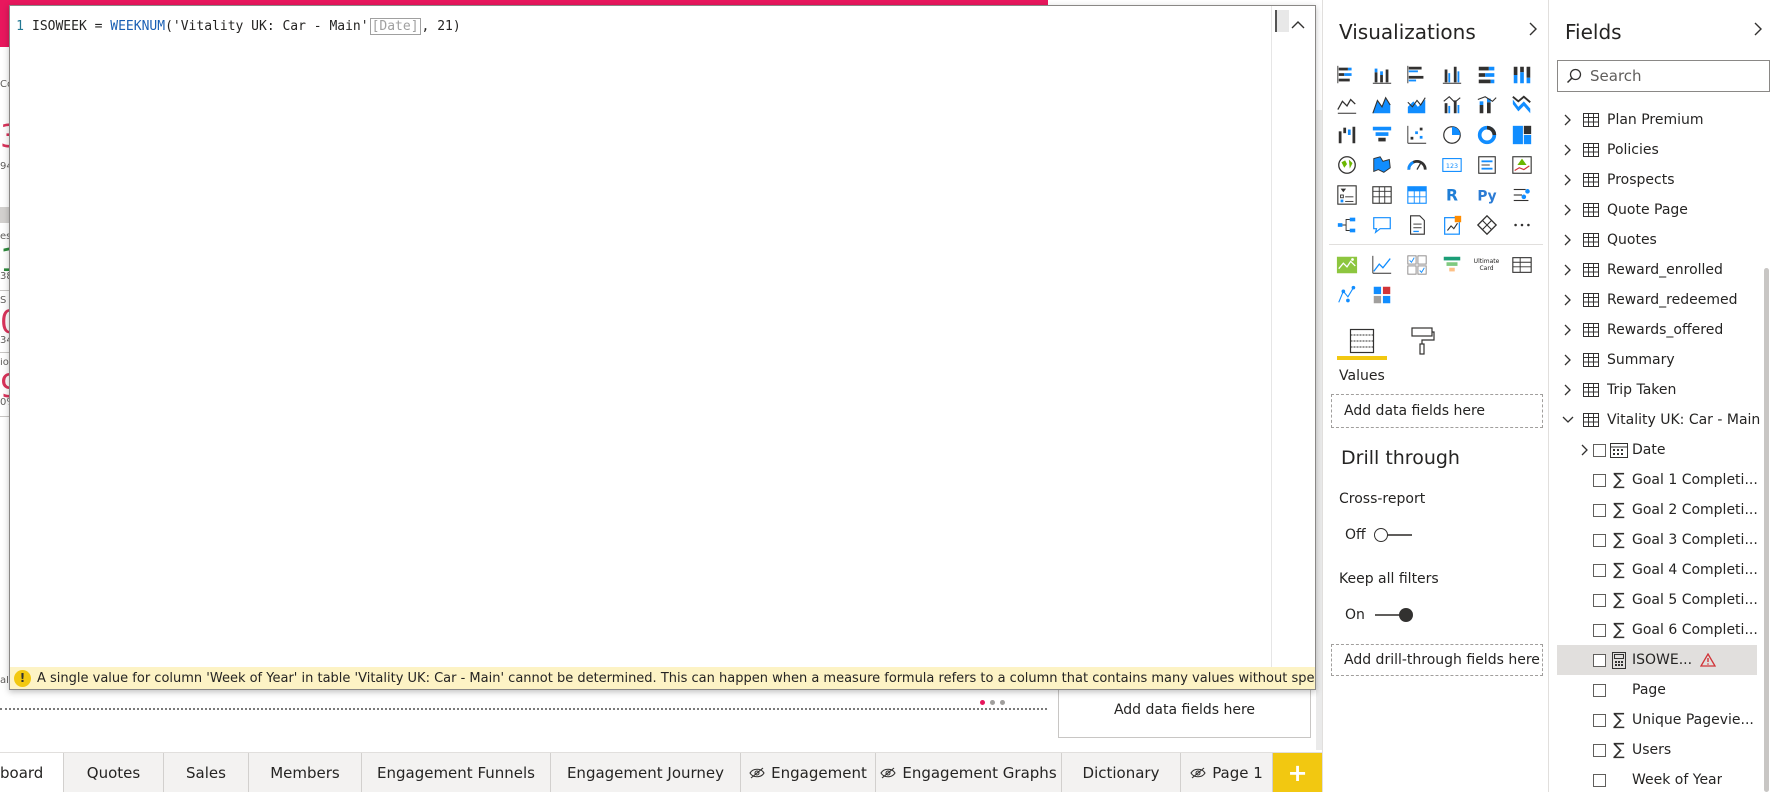  Describe the element at coordinates (1381, 265) in the screenshot. I see `custom-line-visual-icon` at that location.